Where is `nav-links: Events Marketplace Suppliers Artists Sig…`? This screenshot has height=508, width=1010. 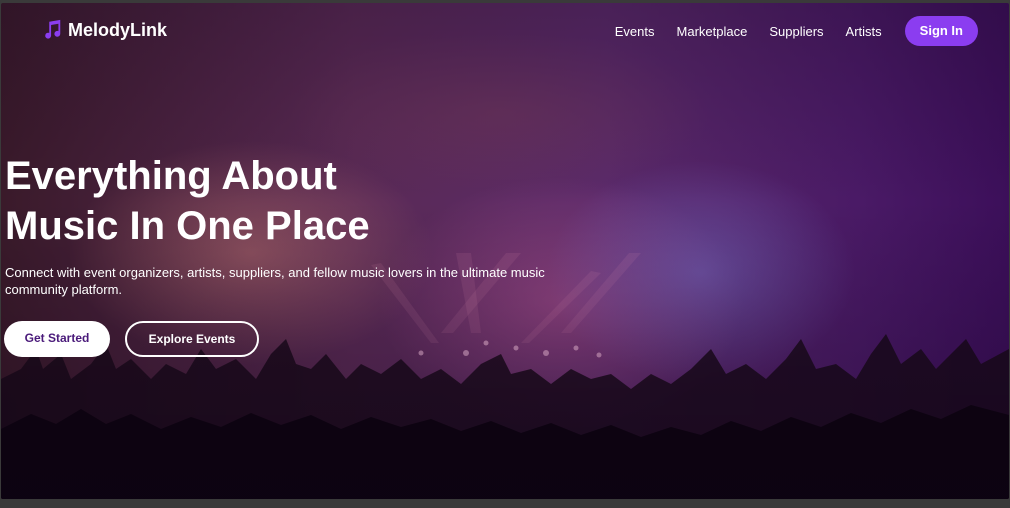 nav-links: Events Marketplace Suppliers Artists Sig… is located at coordinates (785, 31).